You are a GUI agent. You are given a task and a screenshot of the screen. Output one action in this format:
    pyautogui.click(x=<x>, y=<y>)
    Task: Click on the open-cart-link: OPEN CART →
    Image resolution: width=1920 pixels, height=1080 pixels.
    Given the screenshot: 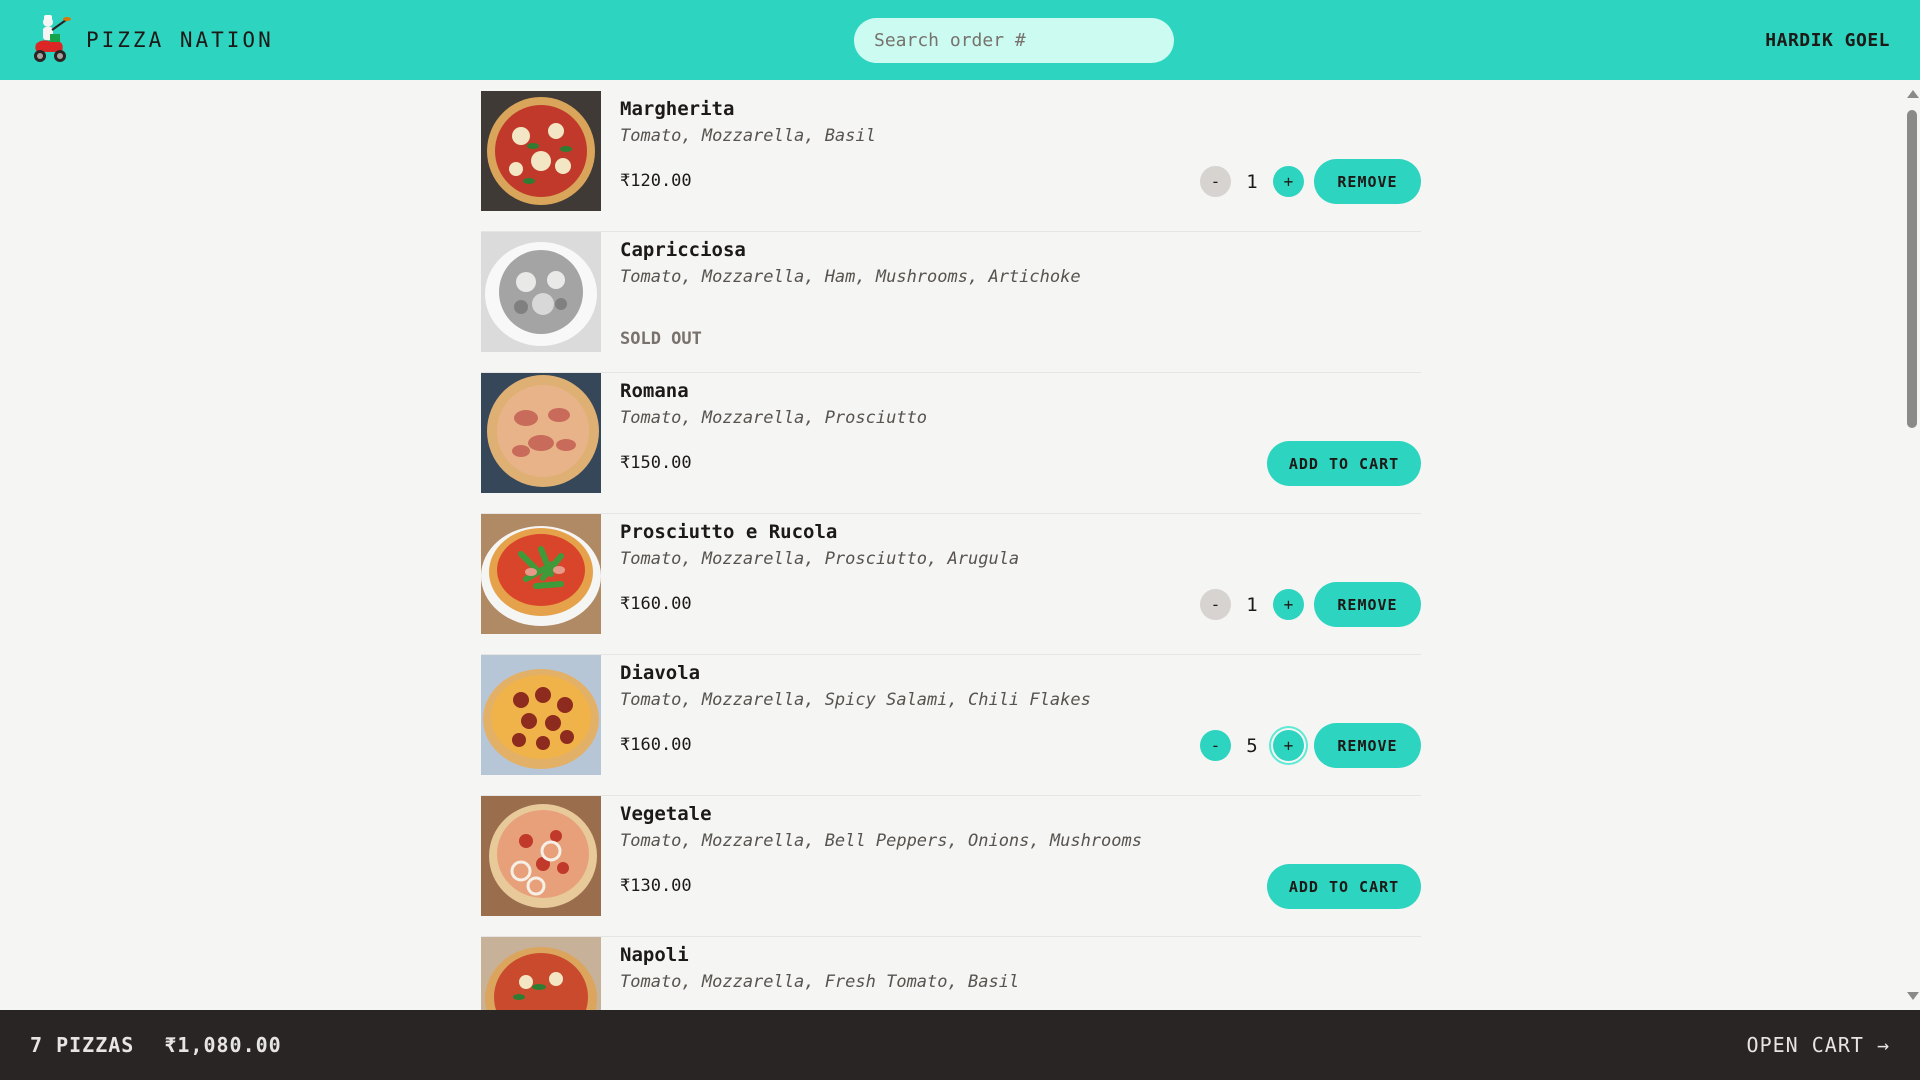 What is the action you would take?
    pyautogui.click(x=1818, y=1045)
    